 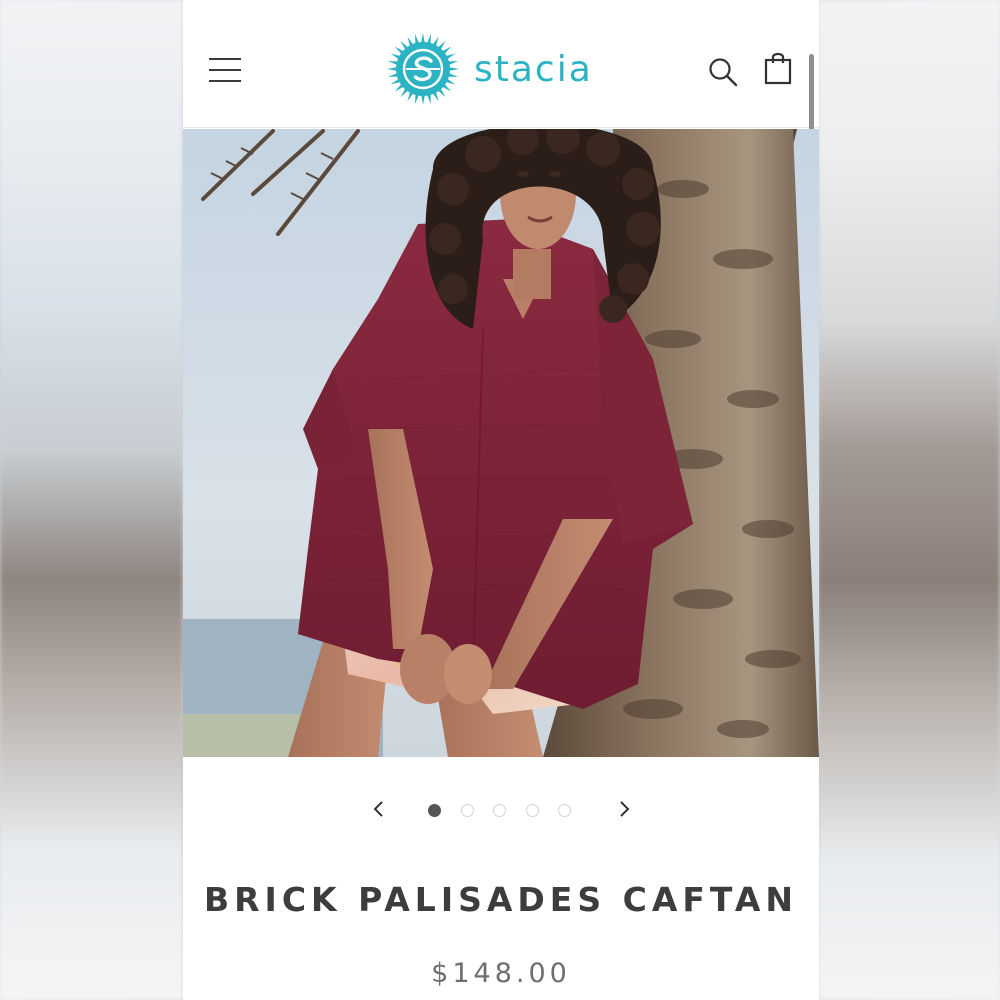 I want to click on product-title: BRICK PALISADES CAFTAN, so click(x=501, y=899).